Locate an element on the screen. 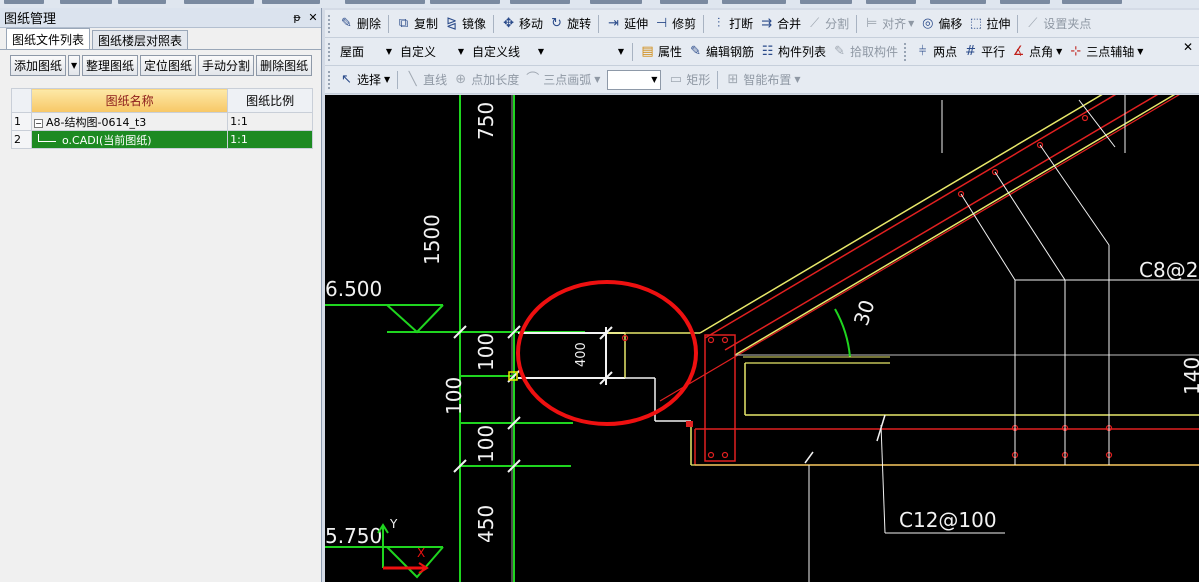 Image resolution: width=1199 pixels, height=582 pixels. tab-drawing-floor-map: 图纸楼层对照表 is located at coordinates (140, 39).